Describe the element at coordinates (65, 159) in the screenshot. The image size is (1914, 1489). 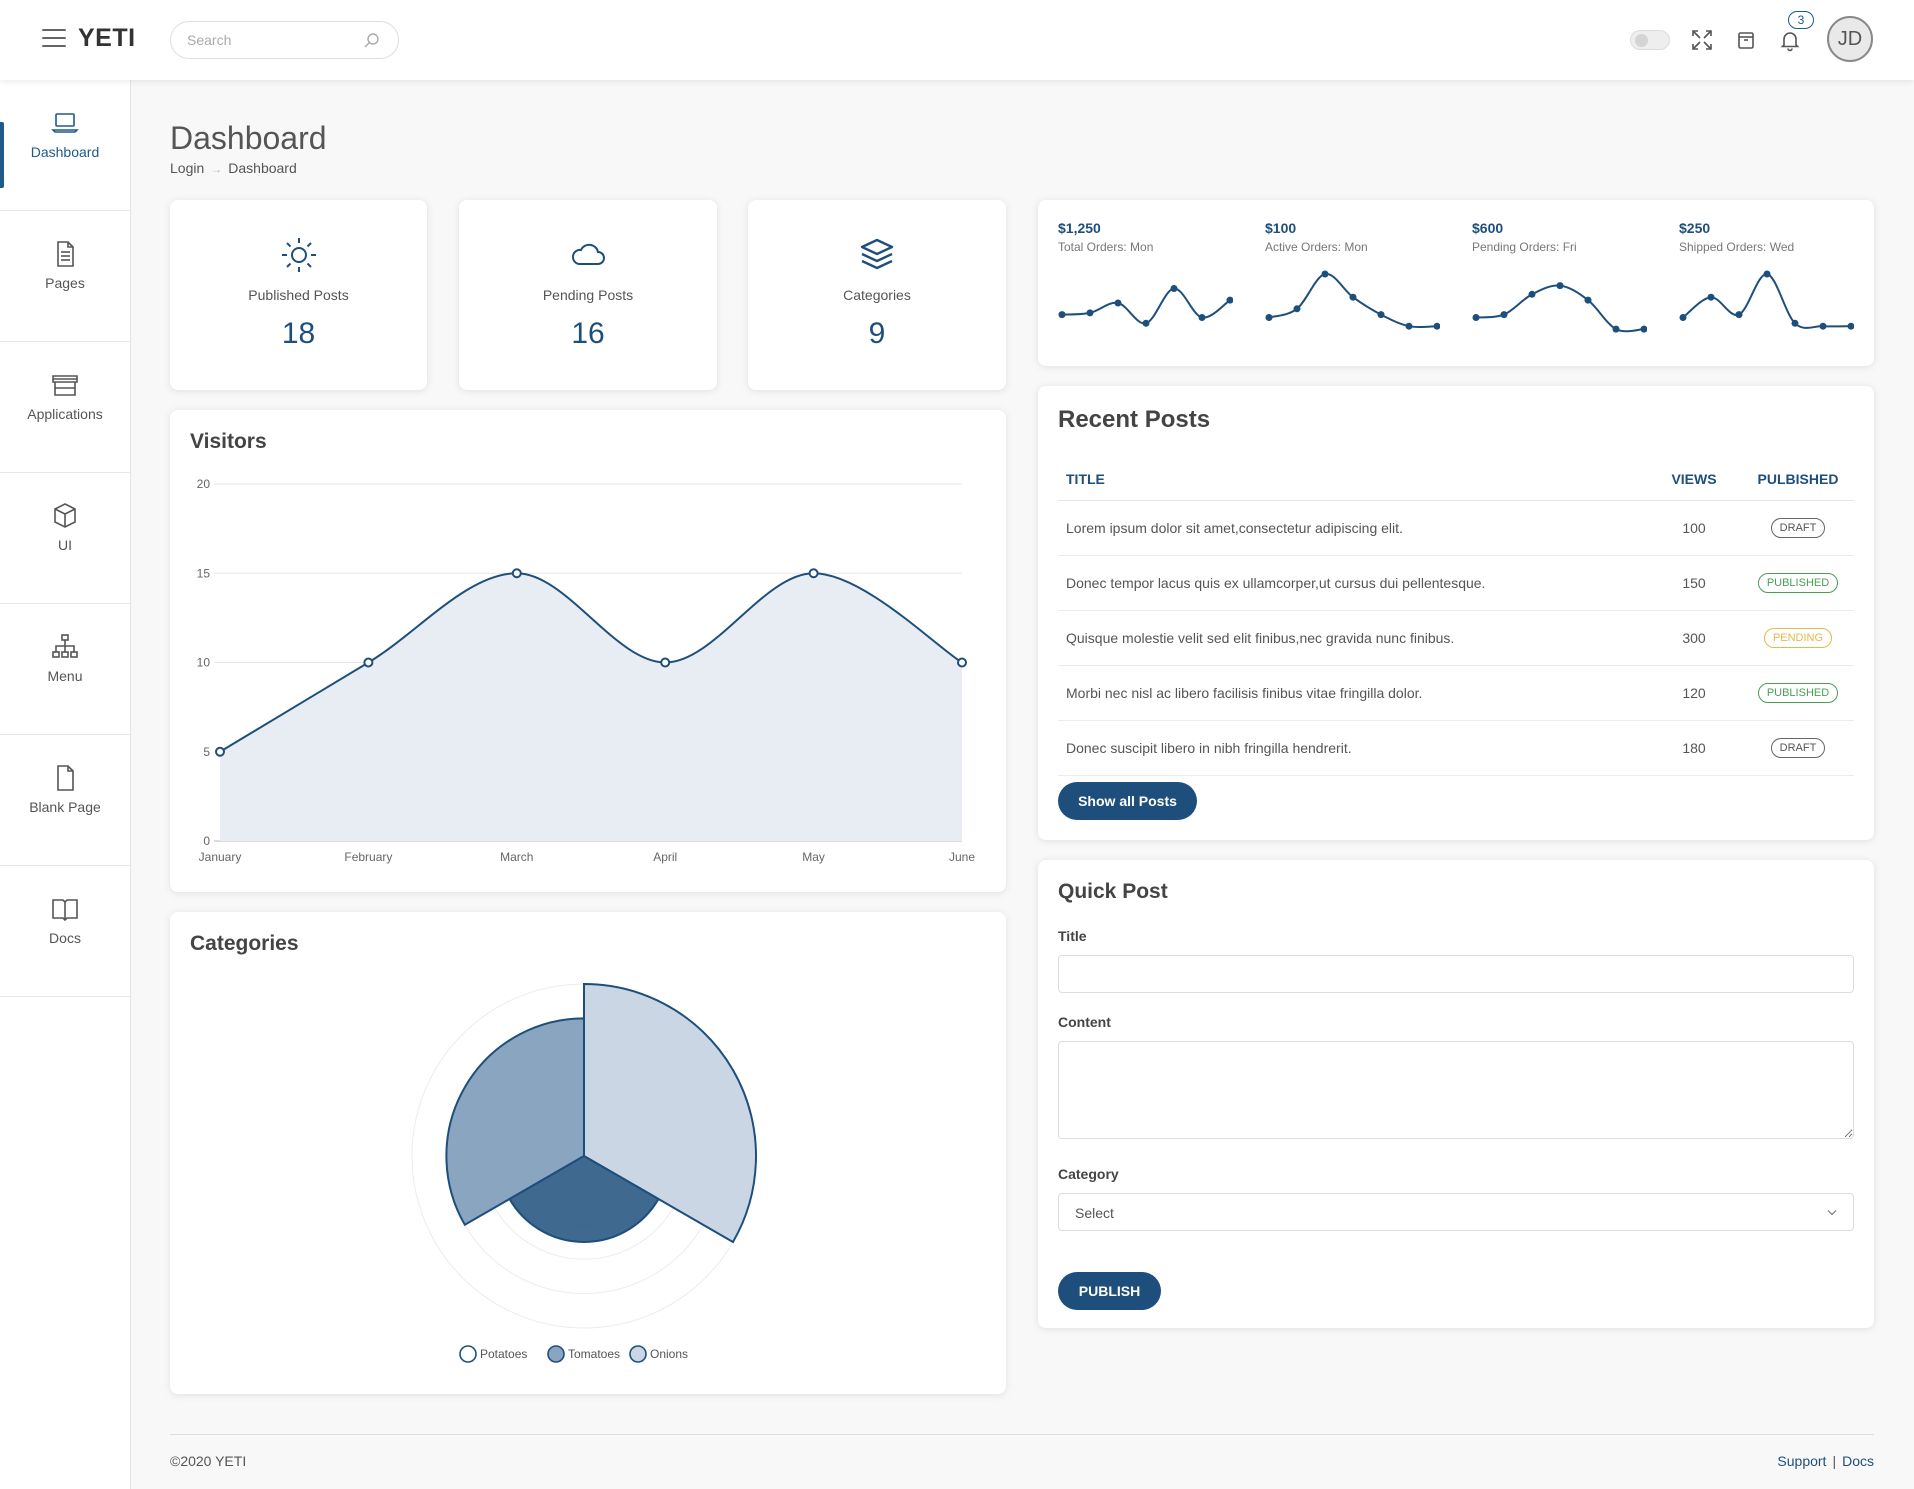
I see `sidebar-item-dashboard: Dashboard` at that location.